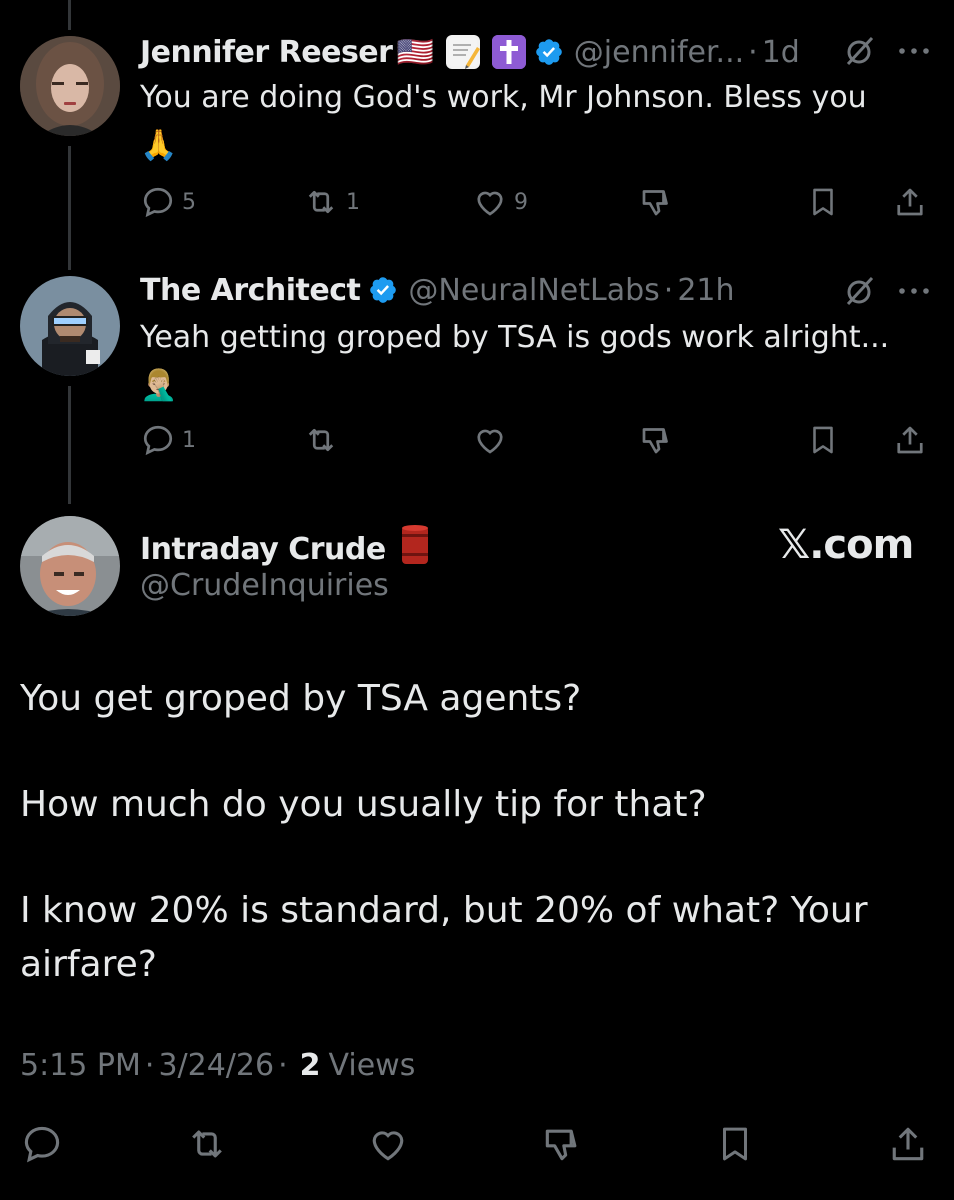 Image resolution: width=954 pixels, height=1200 pixels. Describe the element at coordinates (415, 52) in the screenshot. I see `flag-emoji: 🇺🇸` at that location.